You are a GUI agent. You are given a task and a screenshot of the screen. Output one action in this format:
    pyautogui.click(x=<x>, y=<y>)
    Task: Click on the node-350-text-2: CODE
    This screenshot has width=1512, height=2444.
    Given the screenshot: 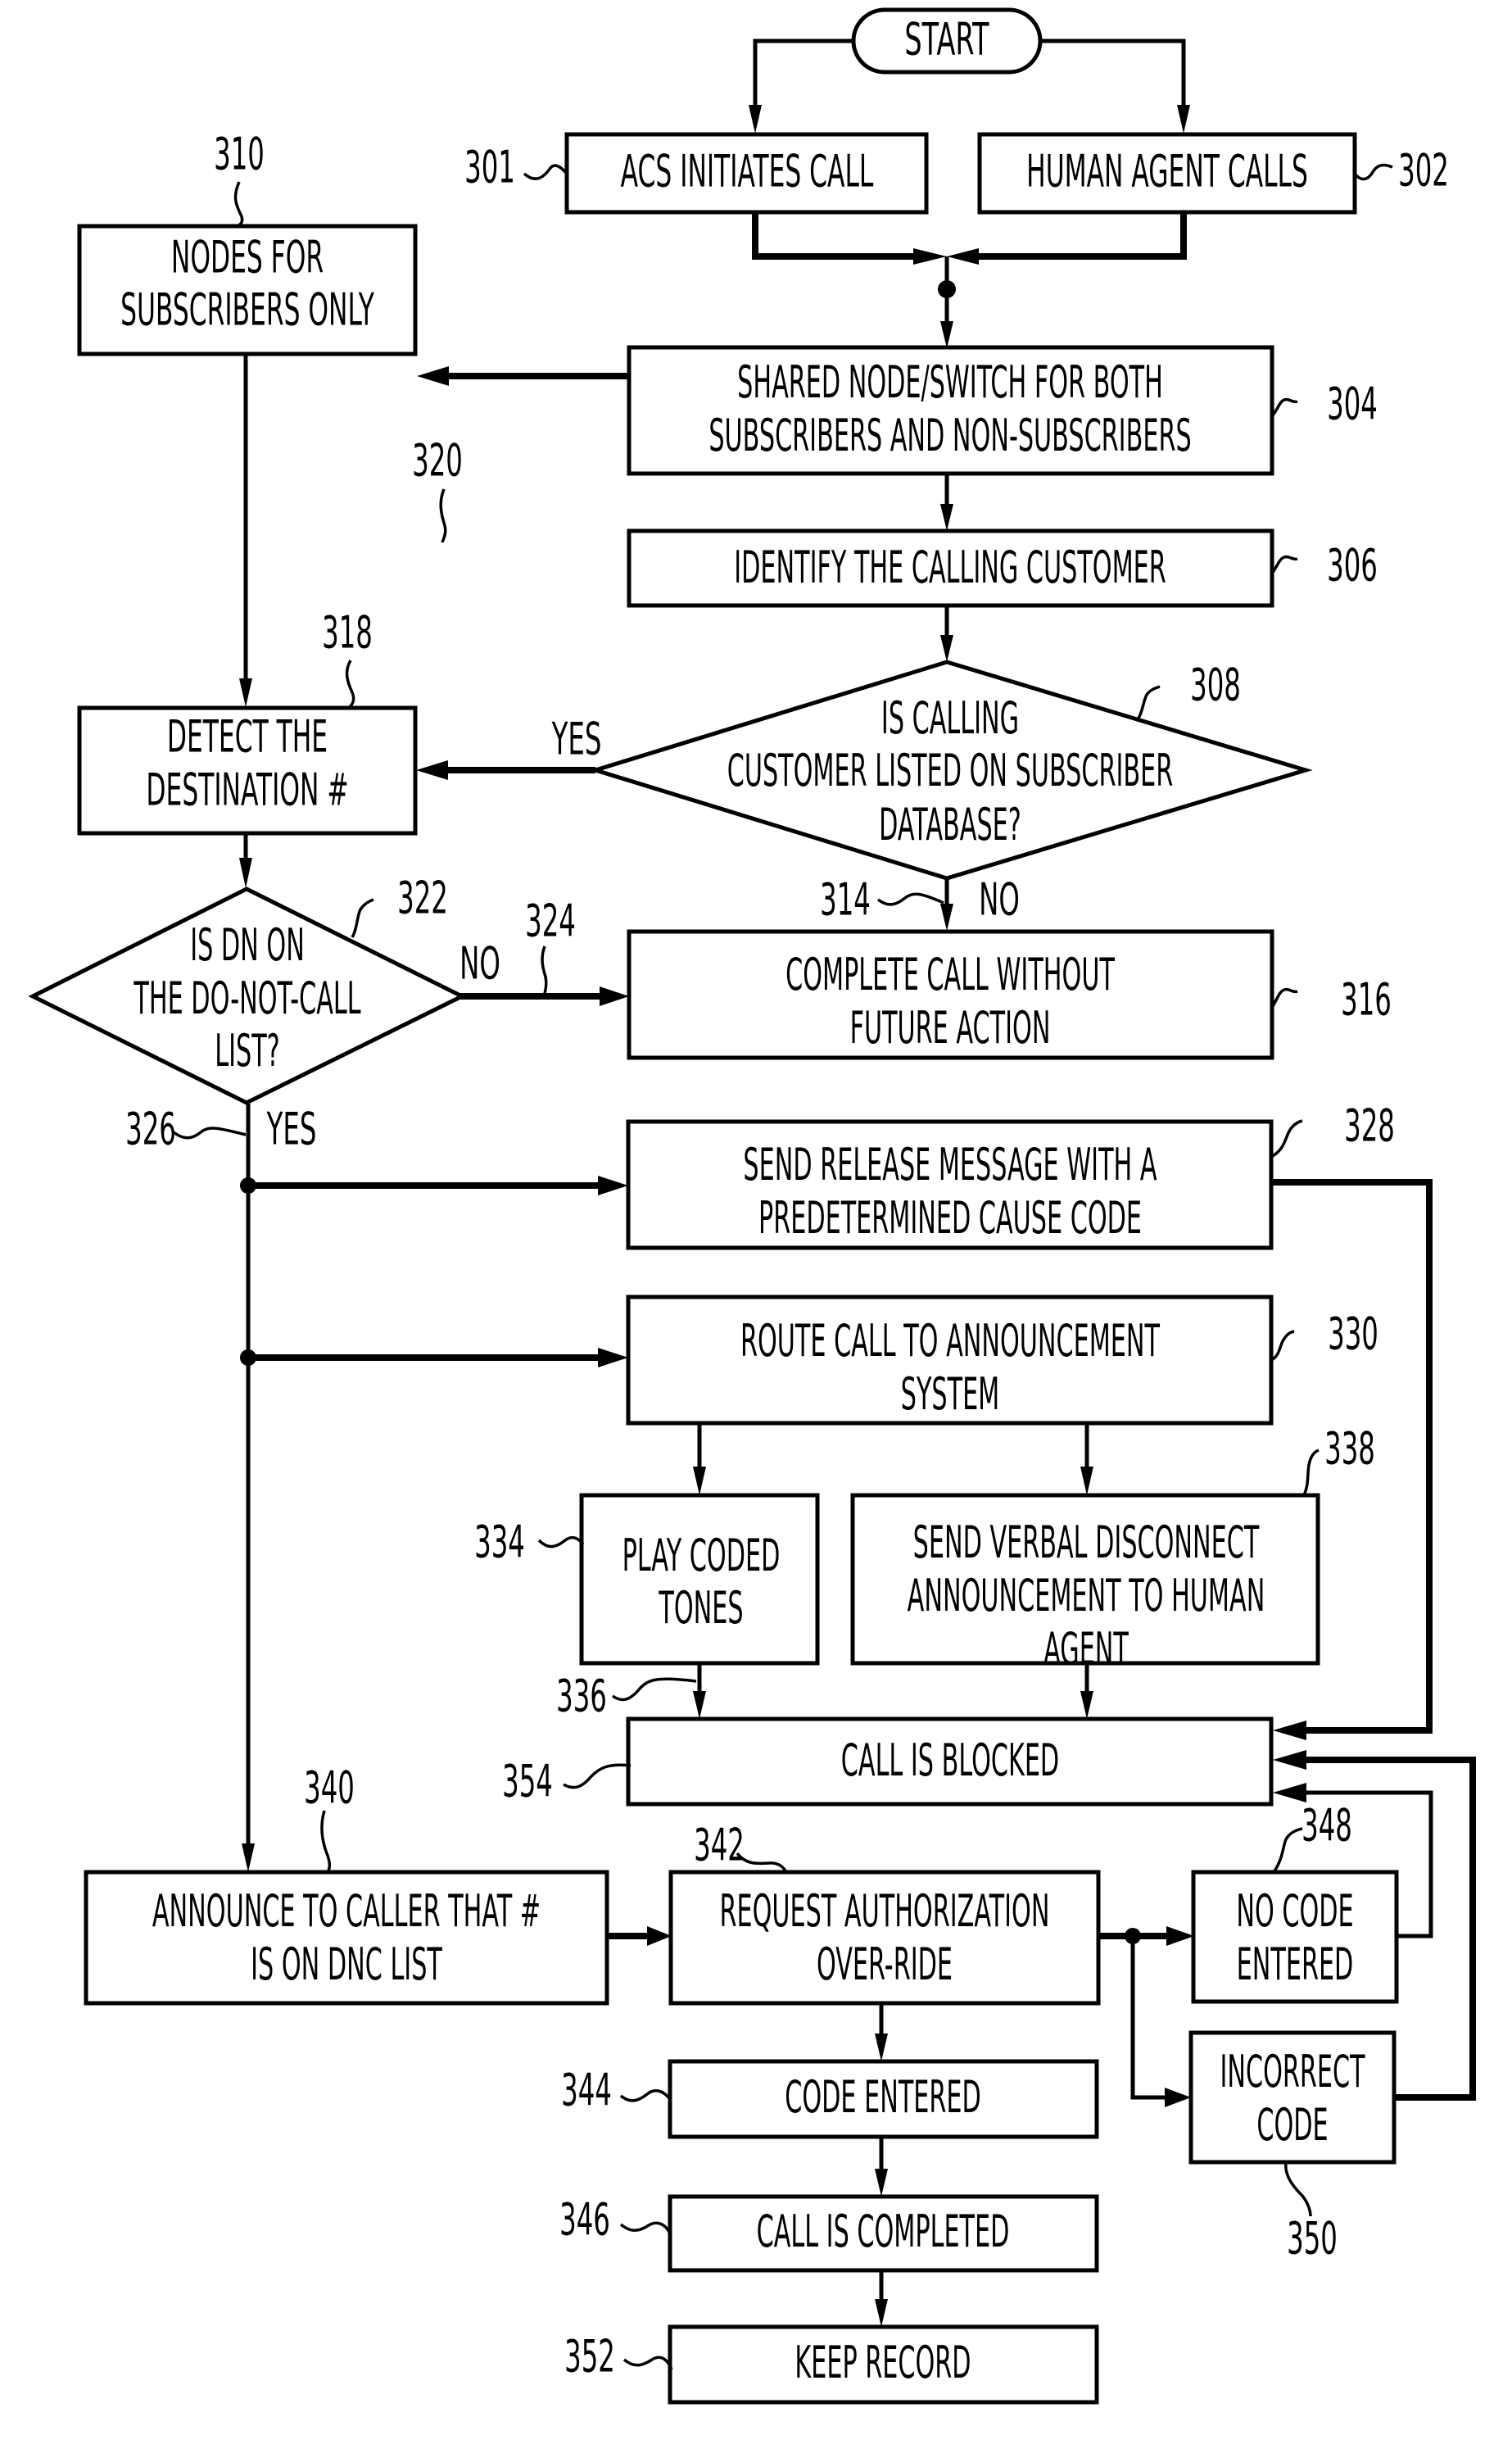 What is the action you would take?
    pyautogui.click(x=1292, y=2125)
    